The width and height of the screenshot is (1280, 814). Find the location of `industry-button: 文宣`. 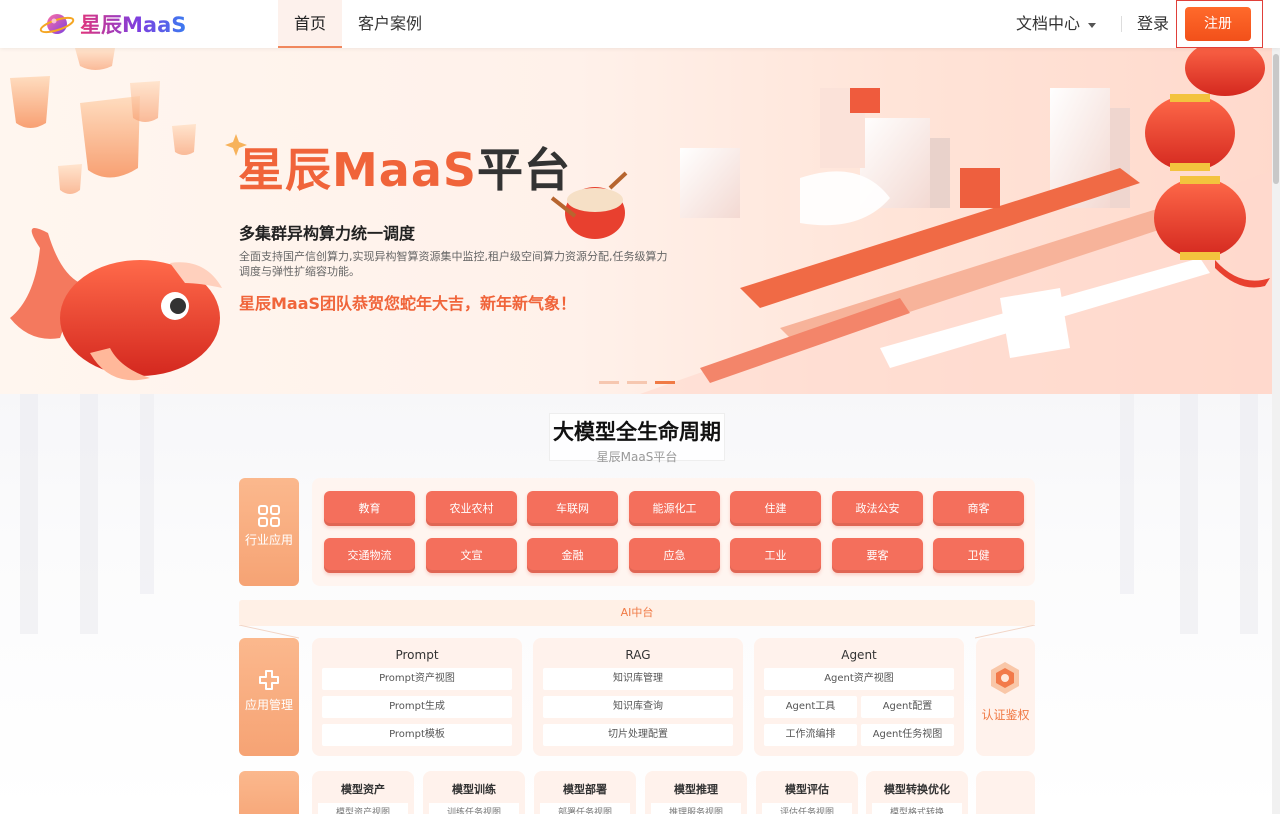

industry-button: 文宣 is located at coordinates (471, 555).